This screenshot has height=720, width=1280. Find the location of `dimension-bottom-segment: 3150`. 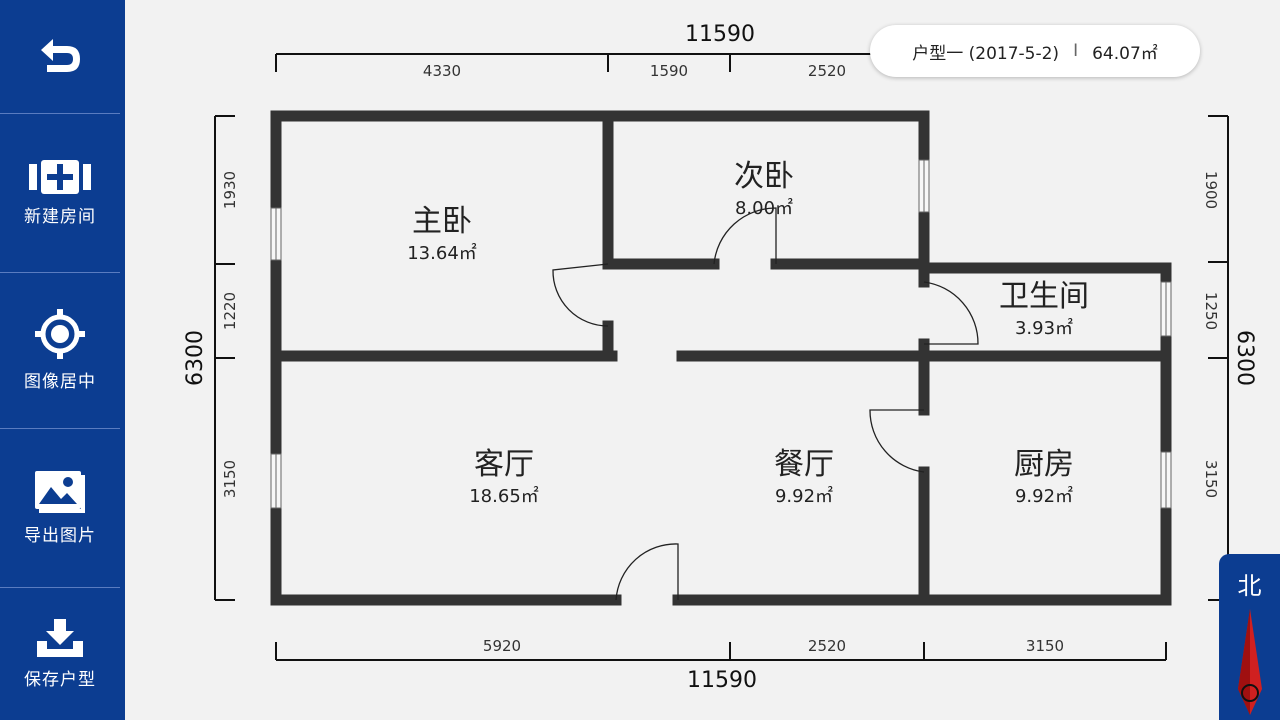

dimension-bottom-segment: 3150 is located at coordinates (1045, 646).